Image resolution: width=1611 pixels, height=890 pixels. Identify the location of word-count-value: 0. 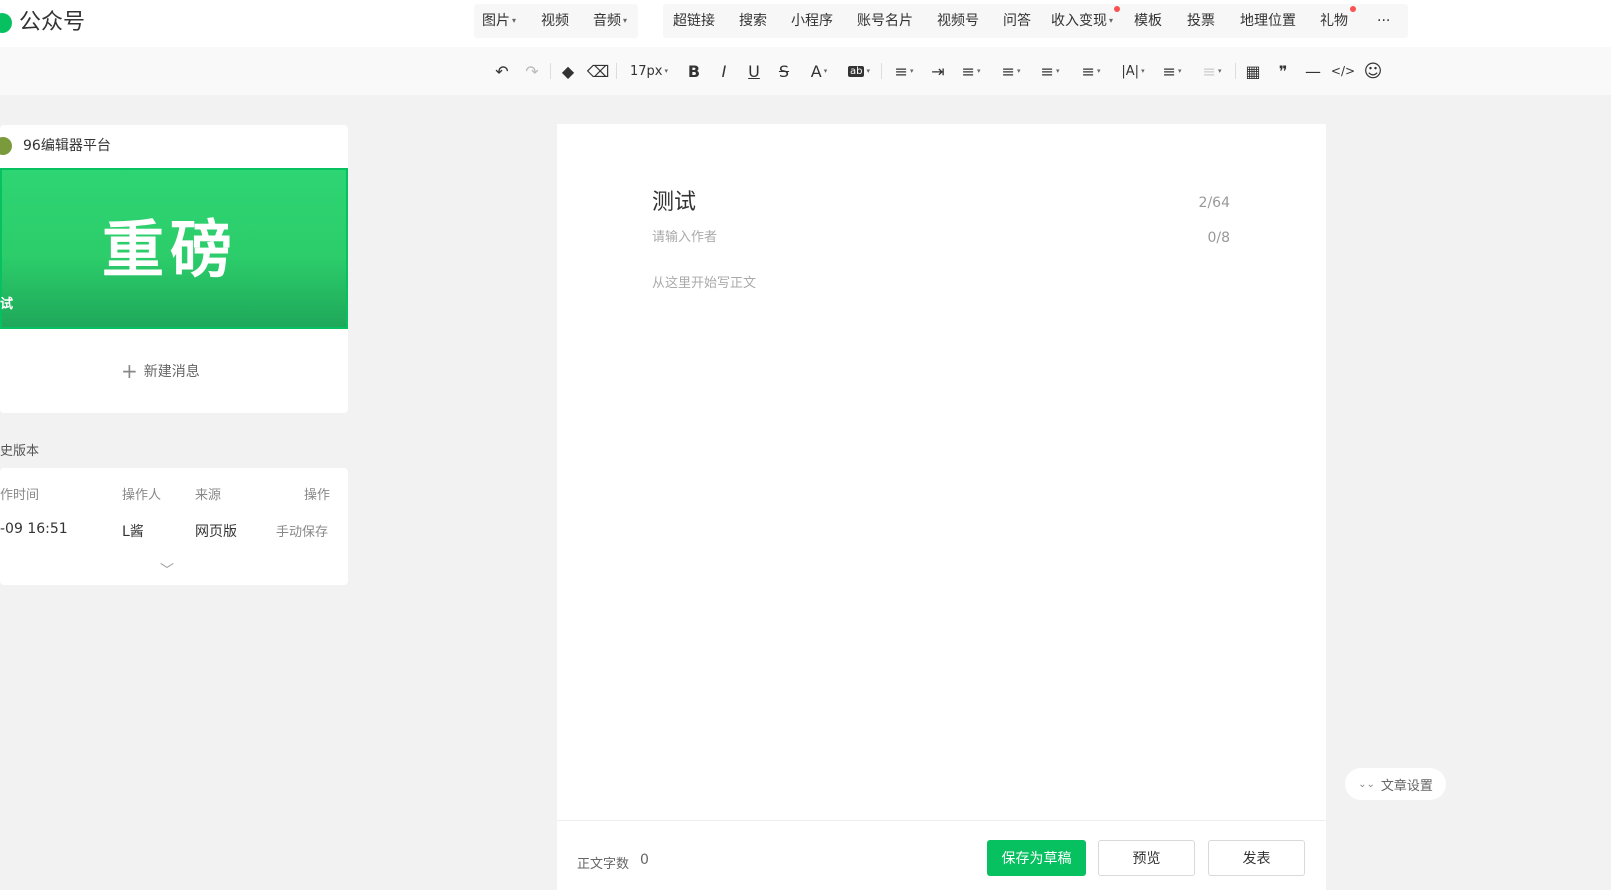
(644, 860).